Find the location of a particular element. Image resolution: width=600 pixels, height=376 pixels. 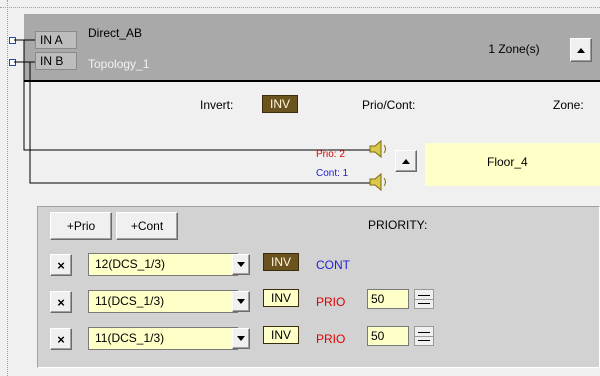

source-select-value: 12(DCS_1/3) is located at coordinates (130, 264).